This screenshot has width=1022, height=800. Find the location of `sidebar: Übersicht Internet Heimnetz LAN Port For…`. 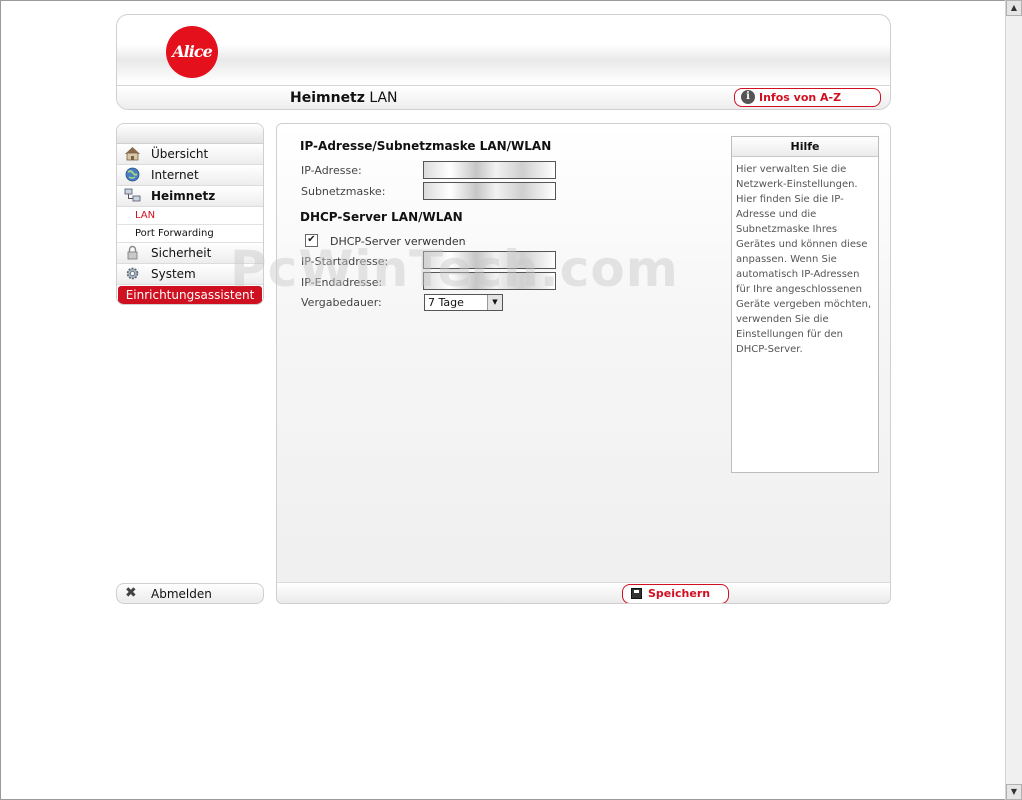

sidebar: Übersicht Internet Heimnetz LAN Port For… is located at coordinates (190, 214).